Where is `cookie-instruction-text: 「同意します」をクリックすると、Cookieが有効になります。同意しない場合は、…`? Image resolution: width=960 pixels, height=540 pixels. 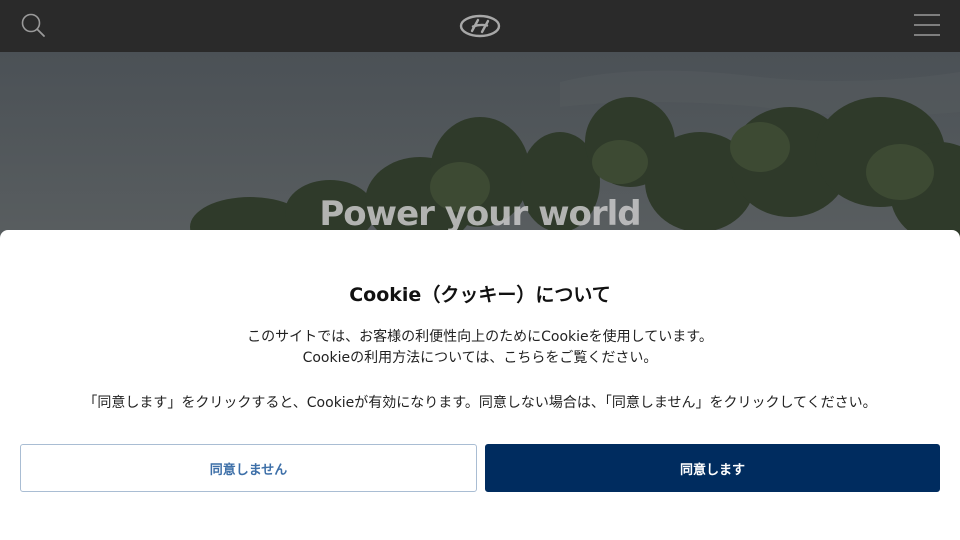 cookie-instruction-text: 「同意します」をクリックすると、Cookieが有効になります。同意しない場合は、… is located at coordinates (480, 403).